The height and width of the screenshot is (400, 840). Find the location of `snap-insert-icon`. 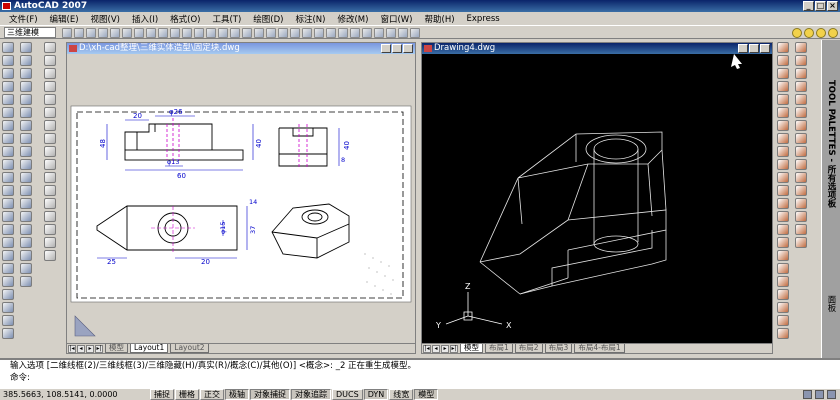

snap-insert-icon is located at coordinates (801, 151).